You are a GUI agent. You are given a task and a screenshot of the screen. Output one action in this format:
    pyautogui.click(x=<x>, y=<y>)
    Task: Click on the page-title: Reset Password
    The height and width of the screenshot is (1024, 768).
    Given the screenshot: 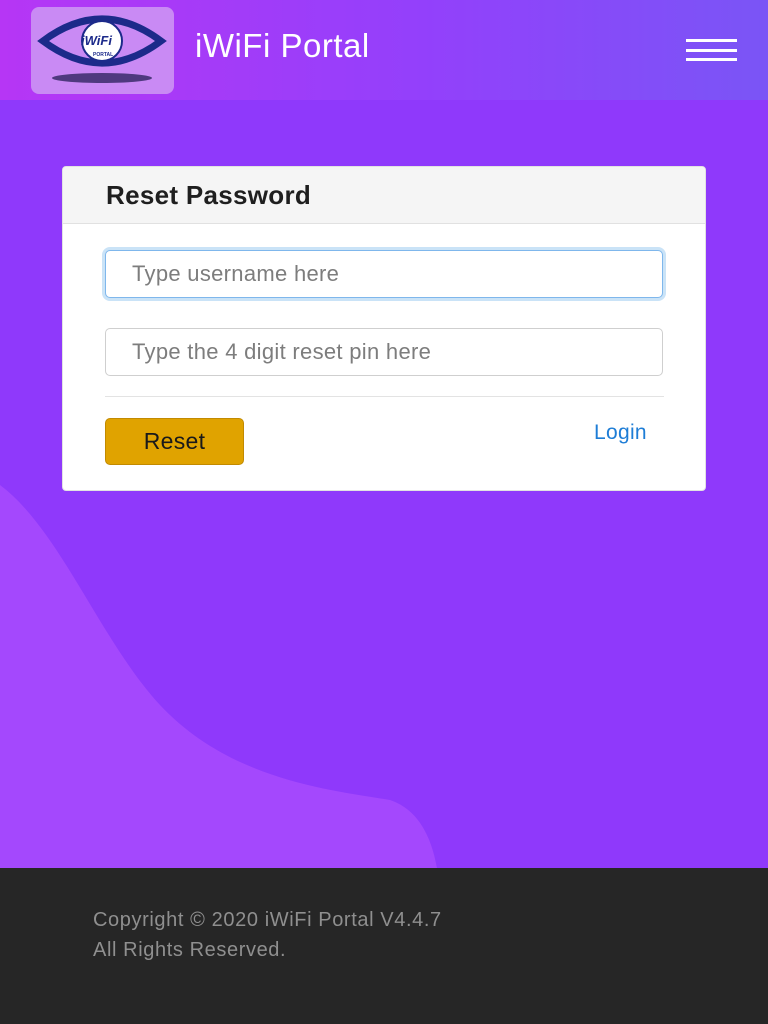 What is the action you would take?
    pyautogui.click(x=209, y=195)
    